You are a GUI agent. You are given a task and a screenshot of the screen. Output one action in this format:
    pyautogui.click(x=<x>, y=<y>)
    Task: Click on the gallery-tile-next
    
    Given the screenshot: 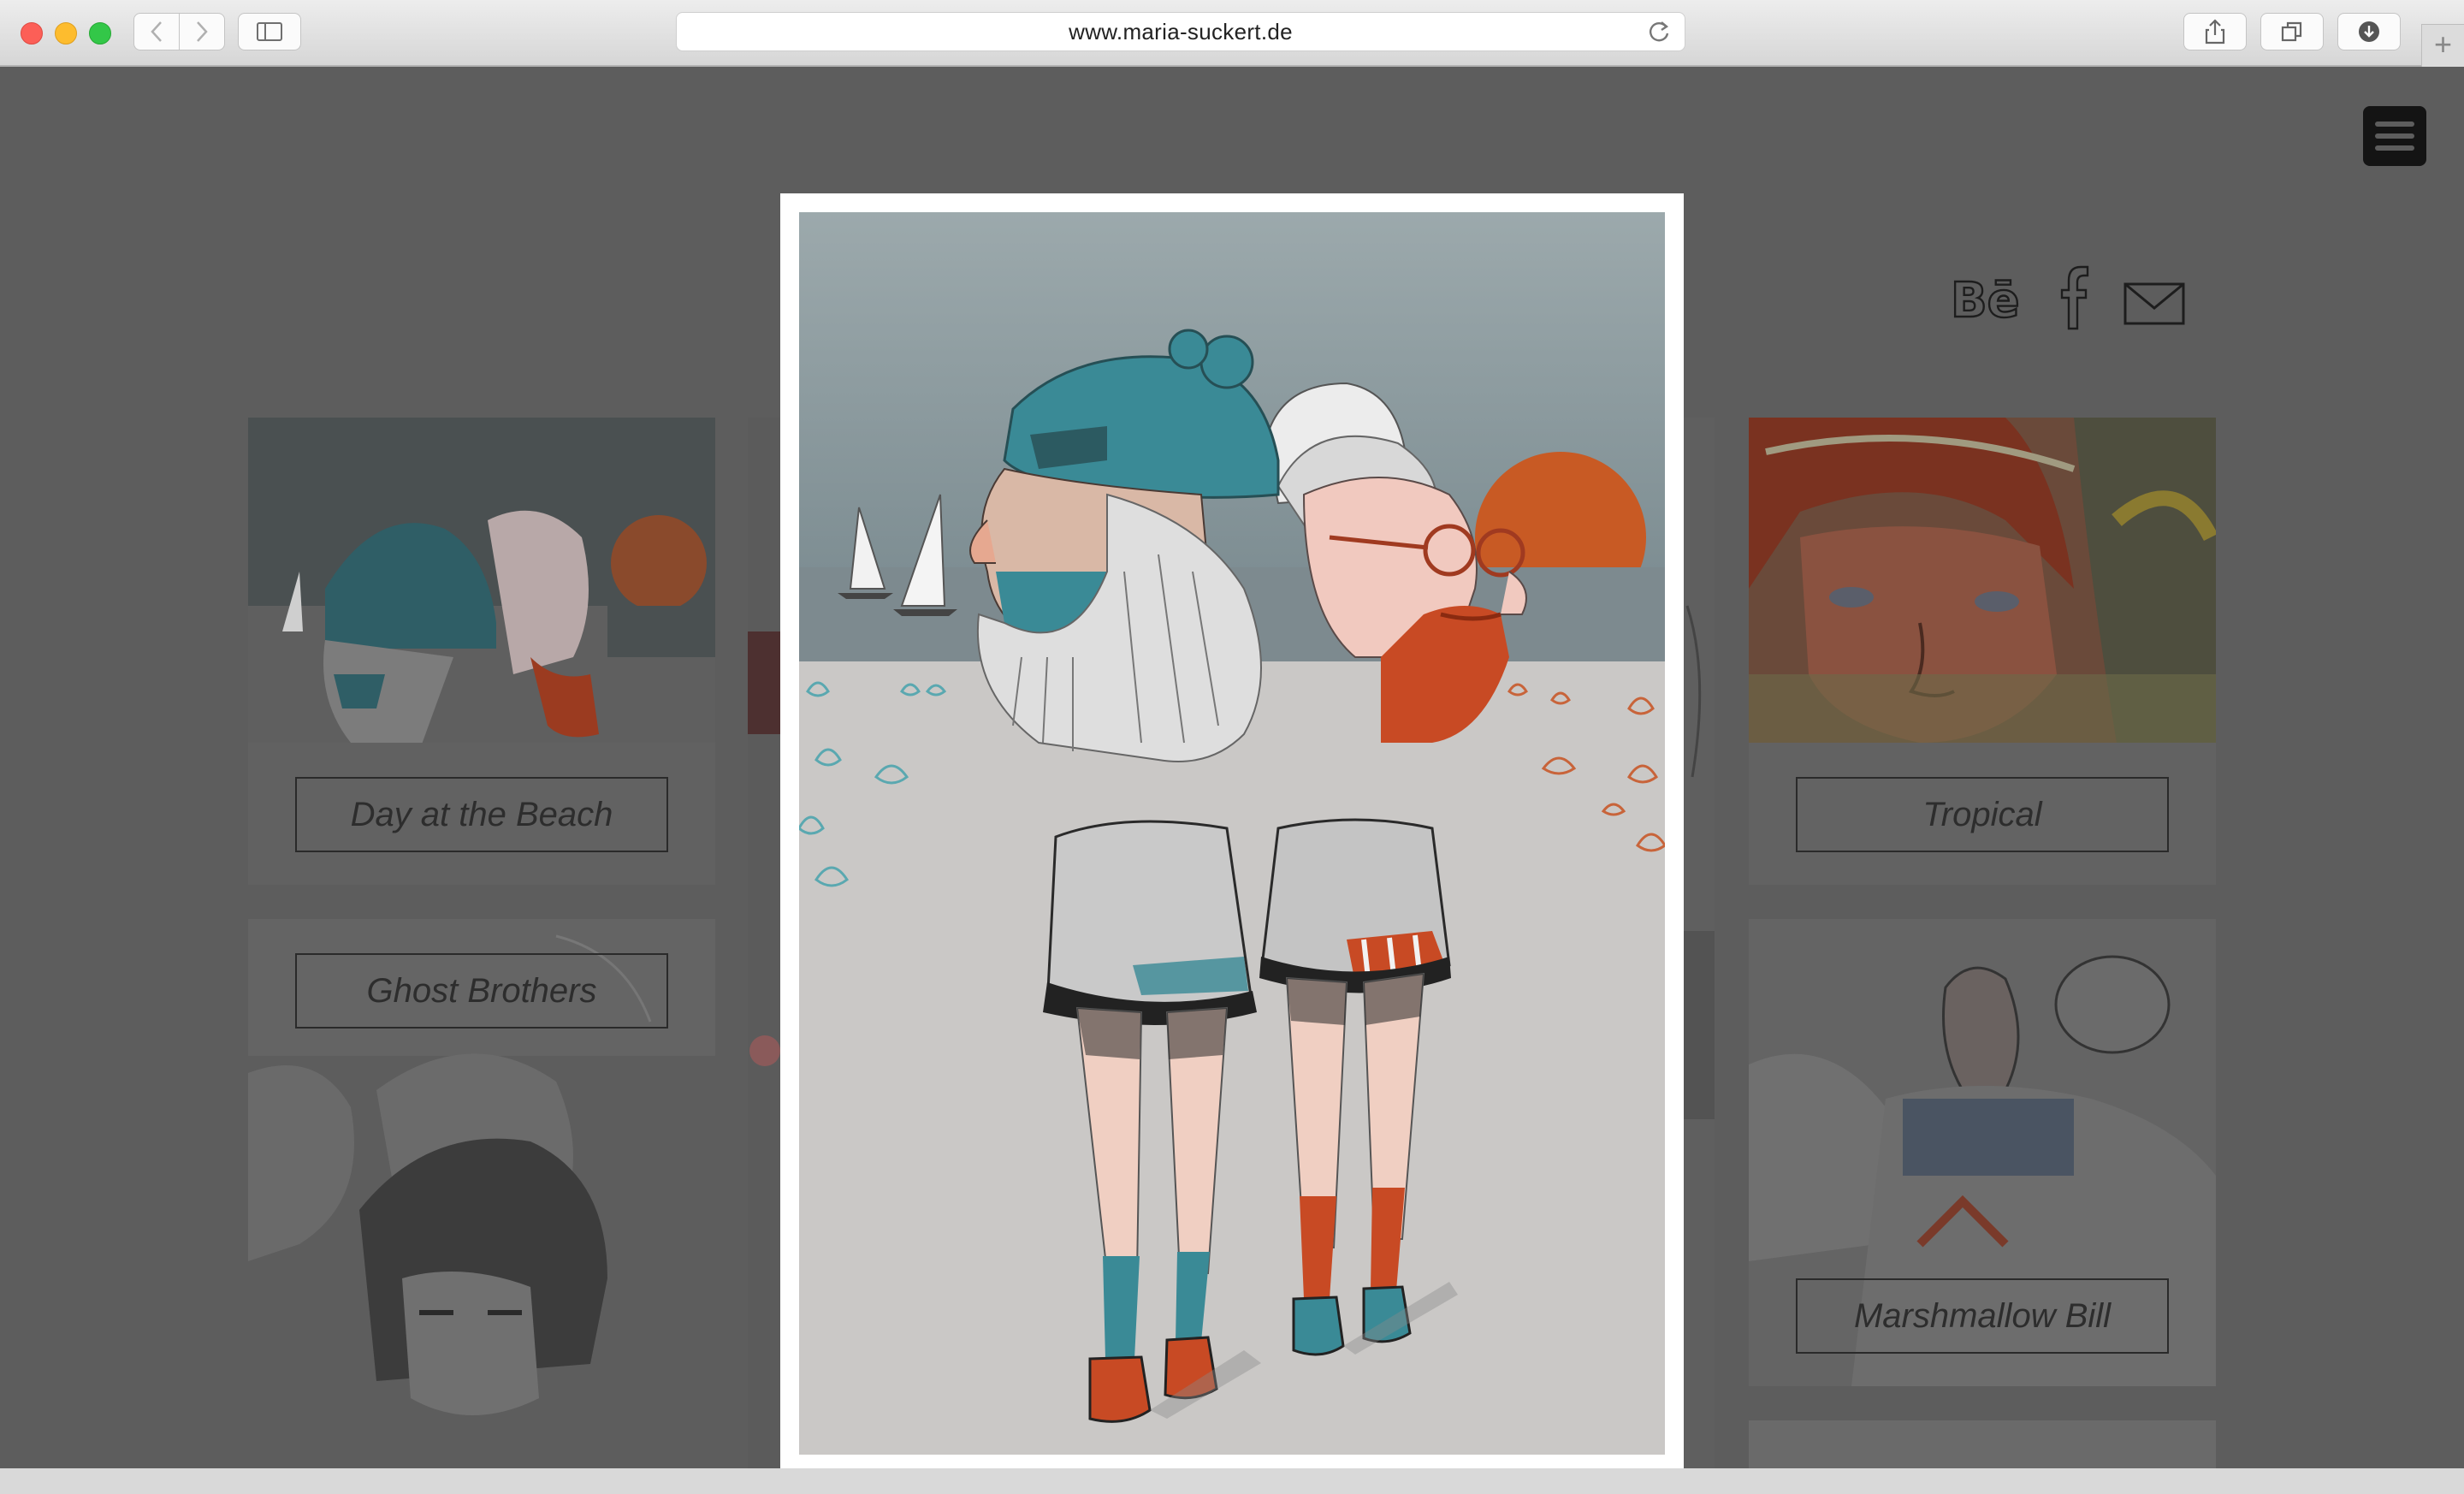 What is the action you would take?
    pyautogui.click(x=1982, y=1444)
    